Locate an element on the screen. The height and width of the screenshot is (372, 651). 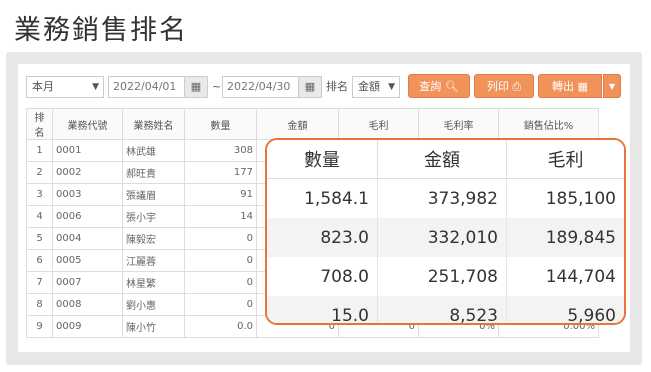
rank-cell: 5 is located at coordinates (39, 238).